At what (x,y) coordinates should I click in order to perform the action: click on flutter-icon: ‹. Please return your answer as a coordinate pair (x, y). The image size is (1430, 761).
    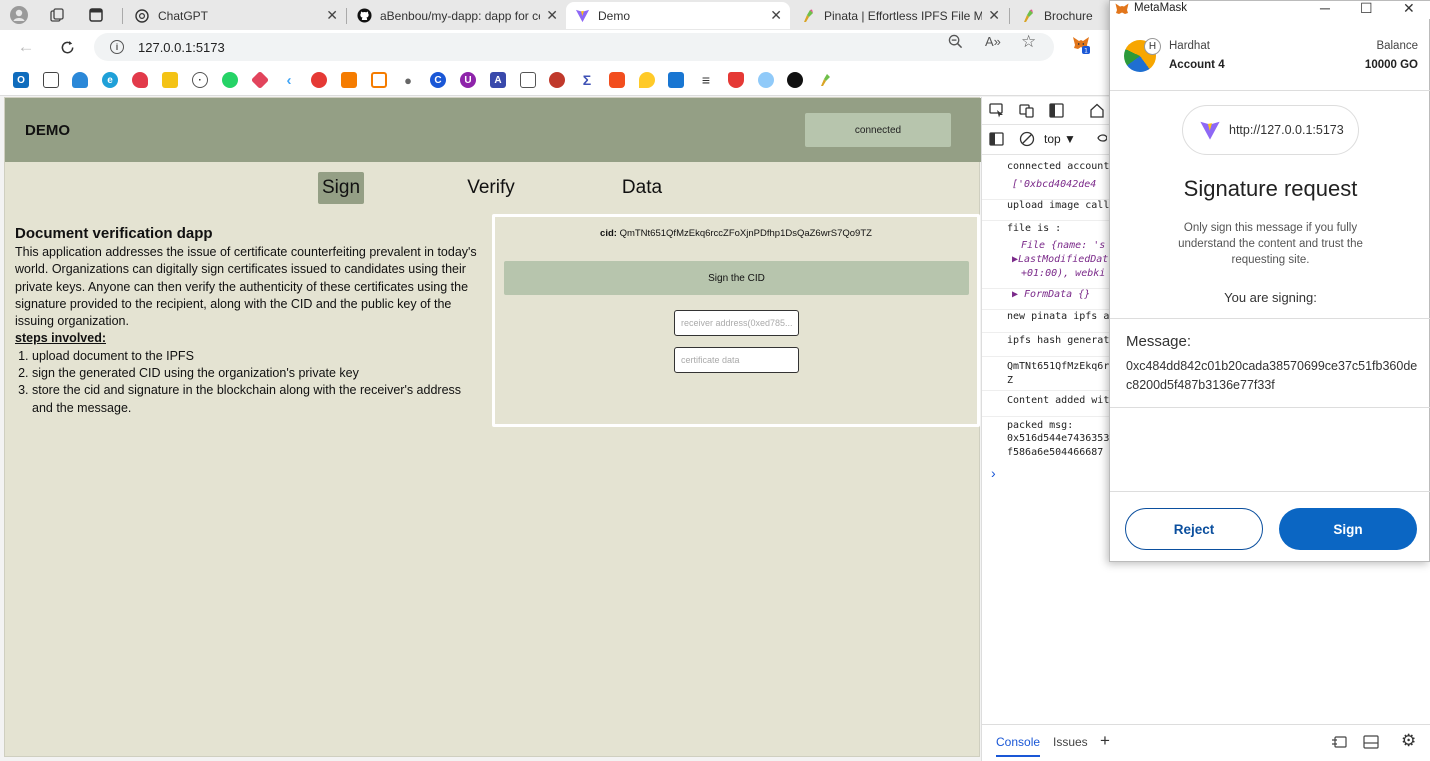
    Looking at the image, I should click on (289, 80).